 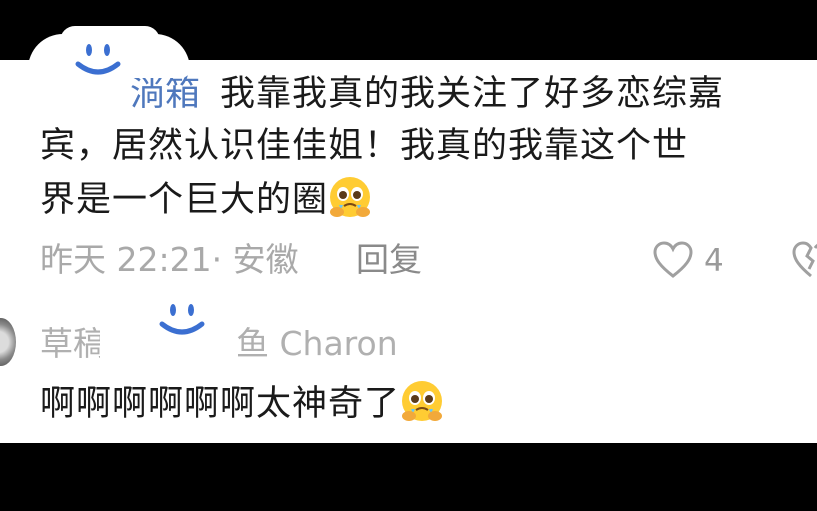 I want to click on comment-text-line-3-row: 界是一个巨大的圈, so click(x=206, y=200).